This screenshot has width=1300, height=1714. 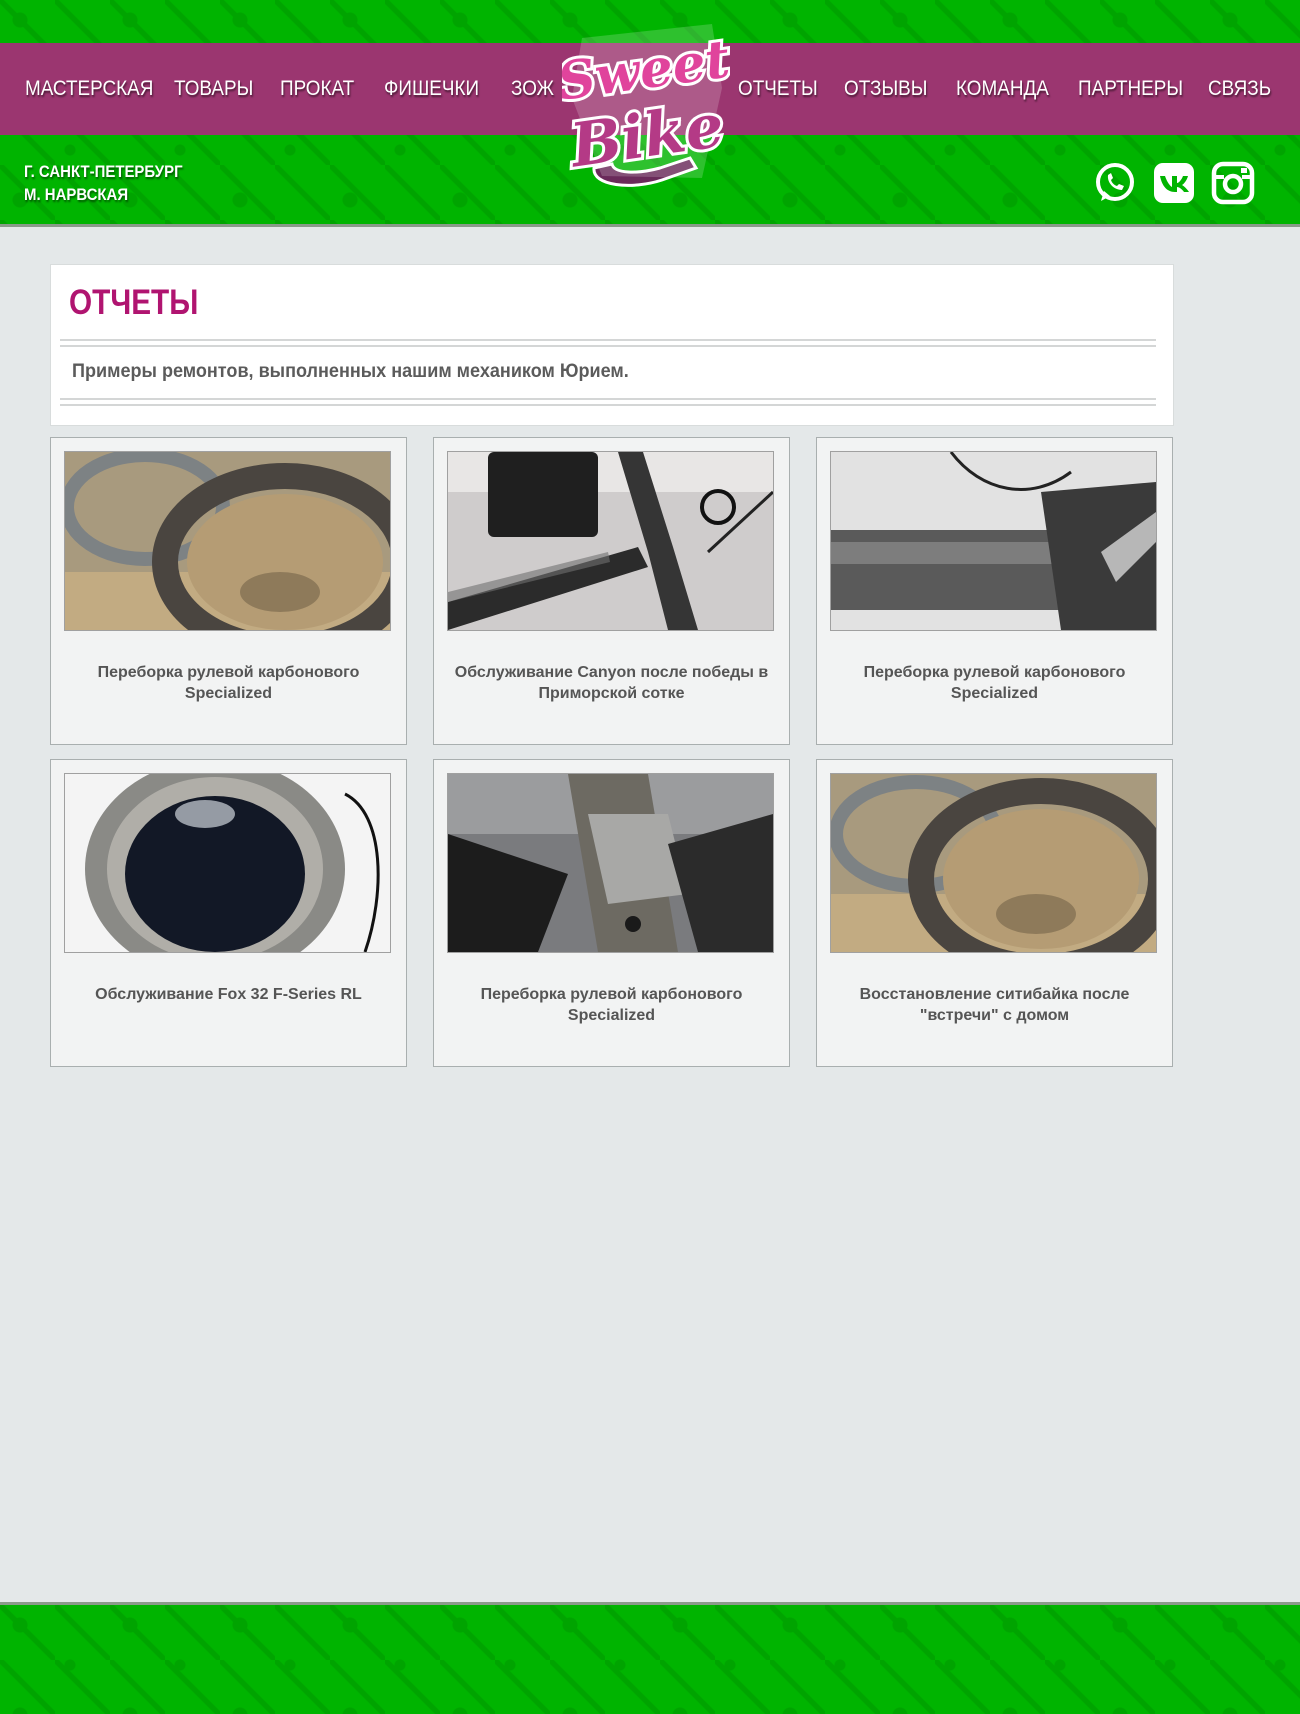 I want to click on nav-item-rental: ПРОКАТ, so click(x=317, y=89).